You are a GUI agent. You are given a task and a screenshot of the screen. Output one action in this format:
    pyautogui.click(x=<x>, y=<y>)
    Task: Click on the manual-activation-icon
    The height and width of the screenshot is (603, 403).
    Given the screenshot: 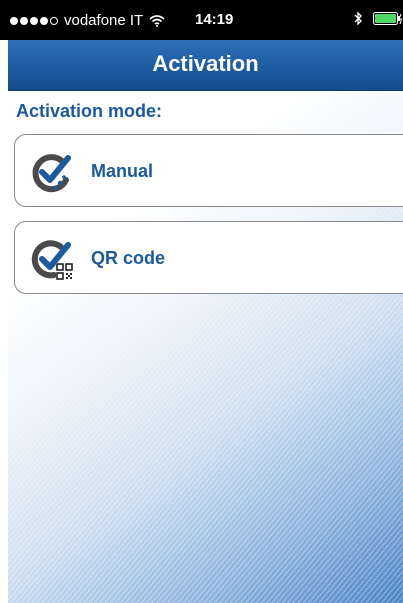 What is the action you would take?
    pyautogui.click(x=51, y=173)
    